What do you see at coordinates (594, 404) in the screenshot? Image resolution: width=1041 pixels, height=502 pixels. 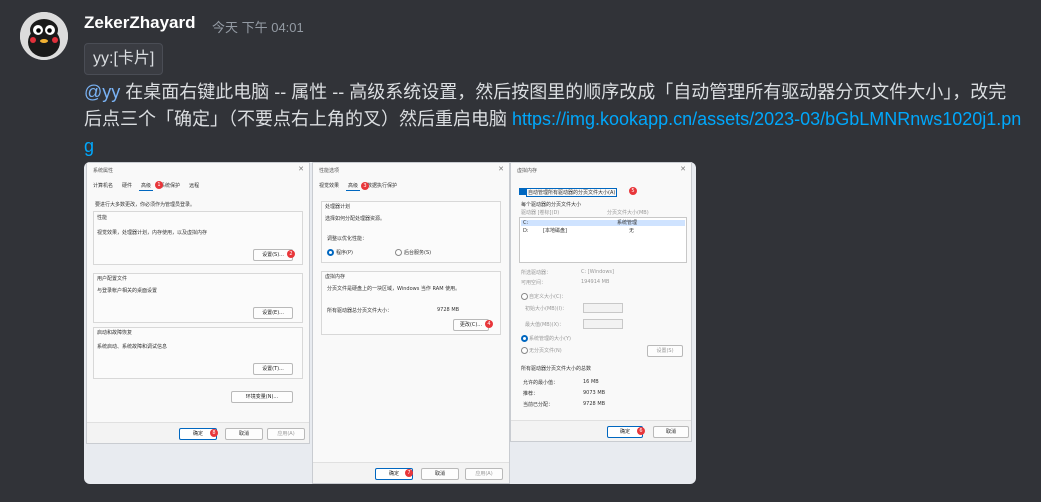 I see `current-value: 9728 MB` at bounding box center [594, 404].